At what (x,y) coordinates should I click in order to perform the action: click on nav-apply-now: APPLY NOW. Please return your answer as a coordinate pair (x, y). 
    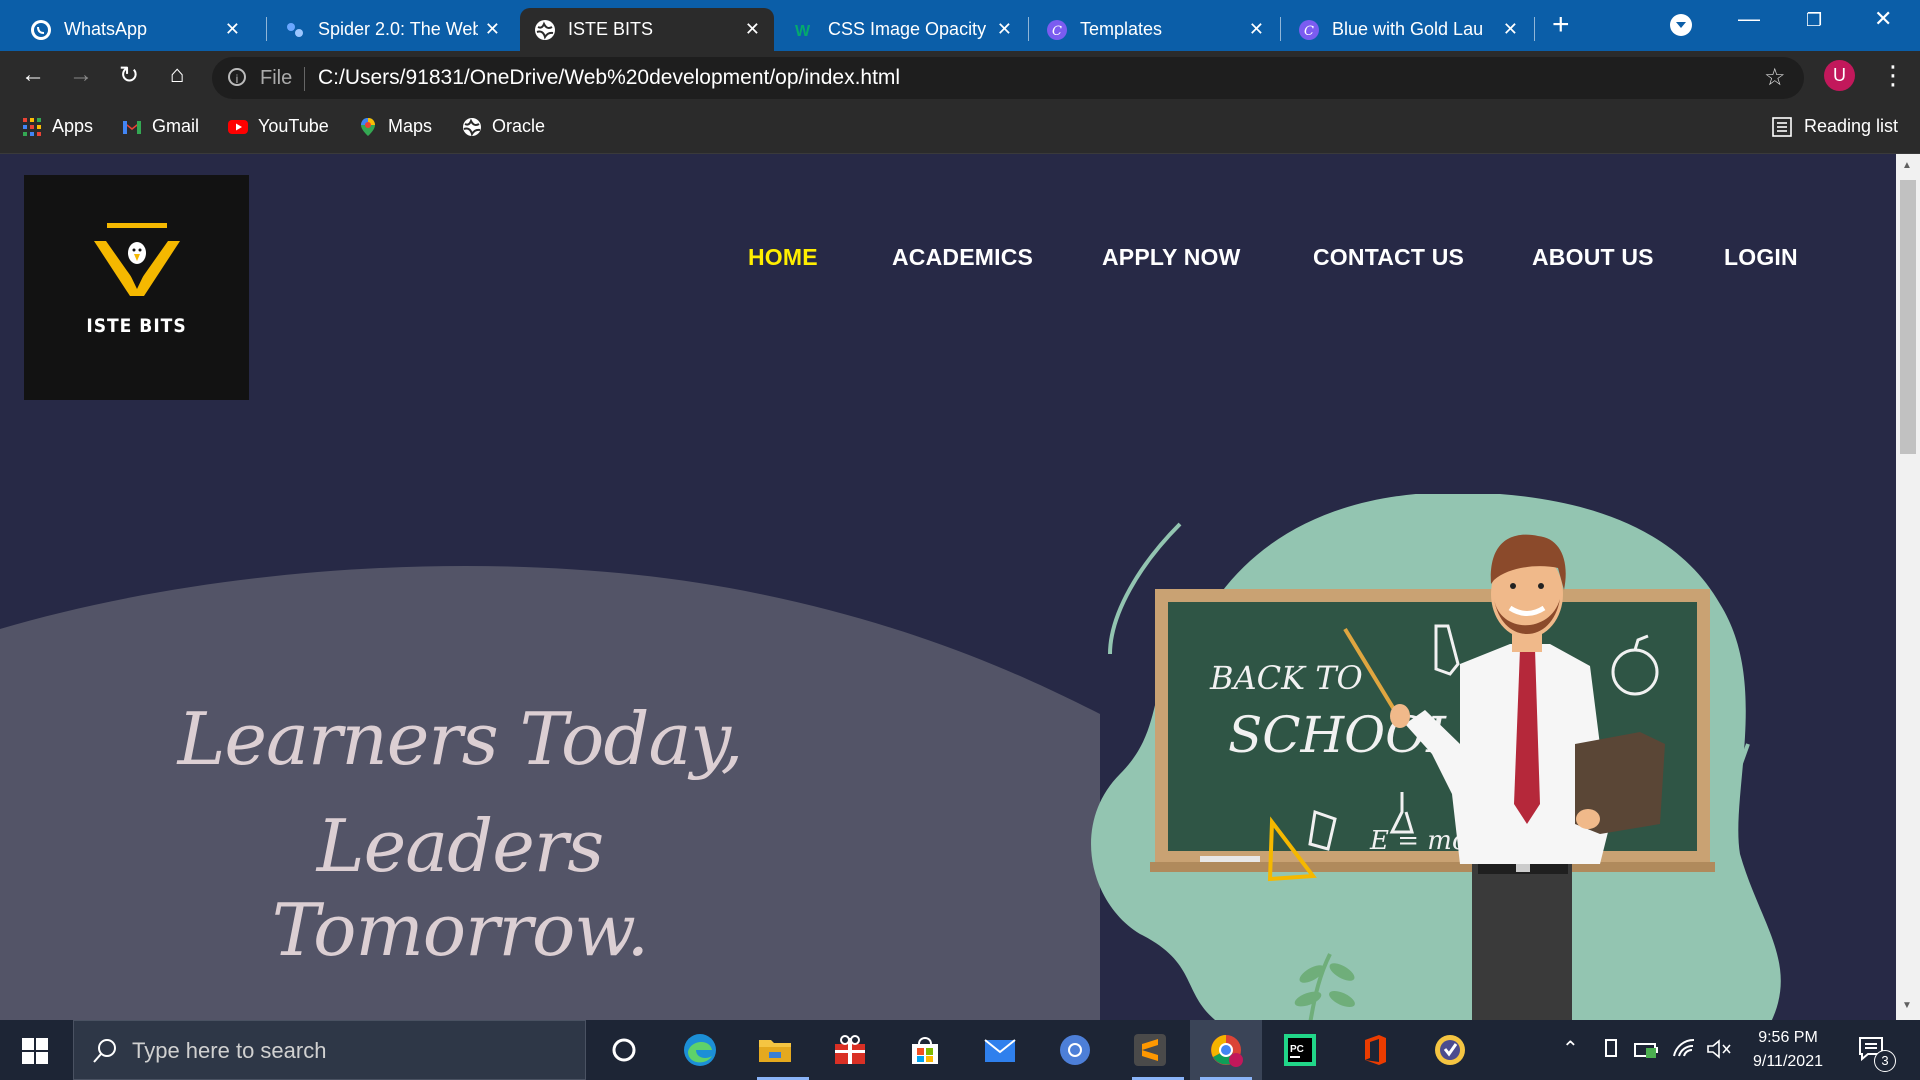
    Looking at the image, I should click on (1171, 257).